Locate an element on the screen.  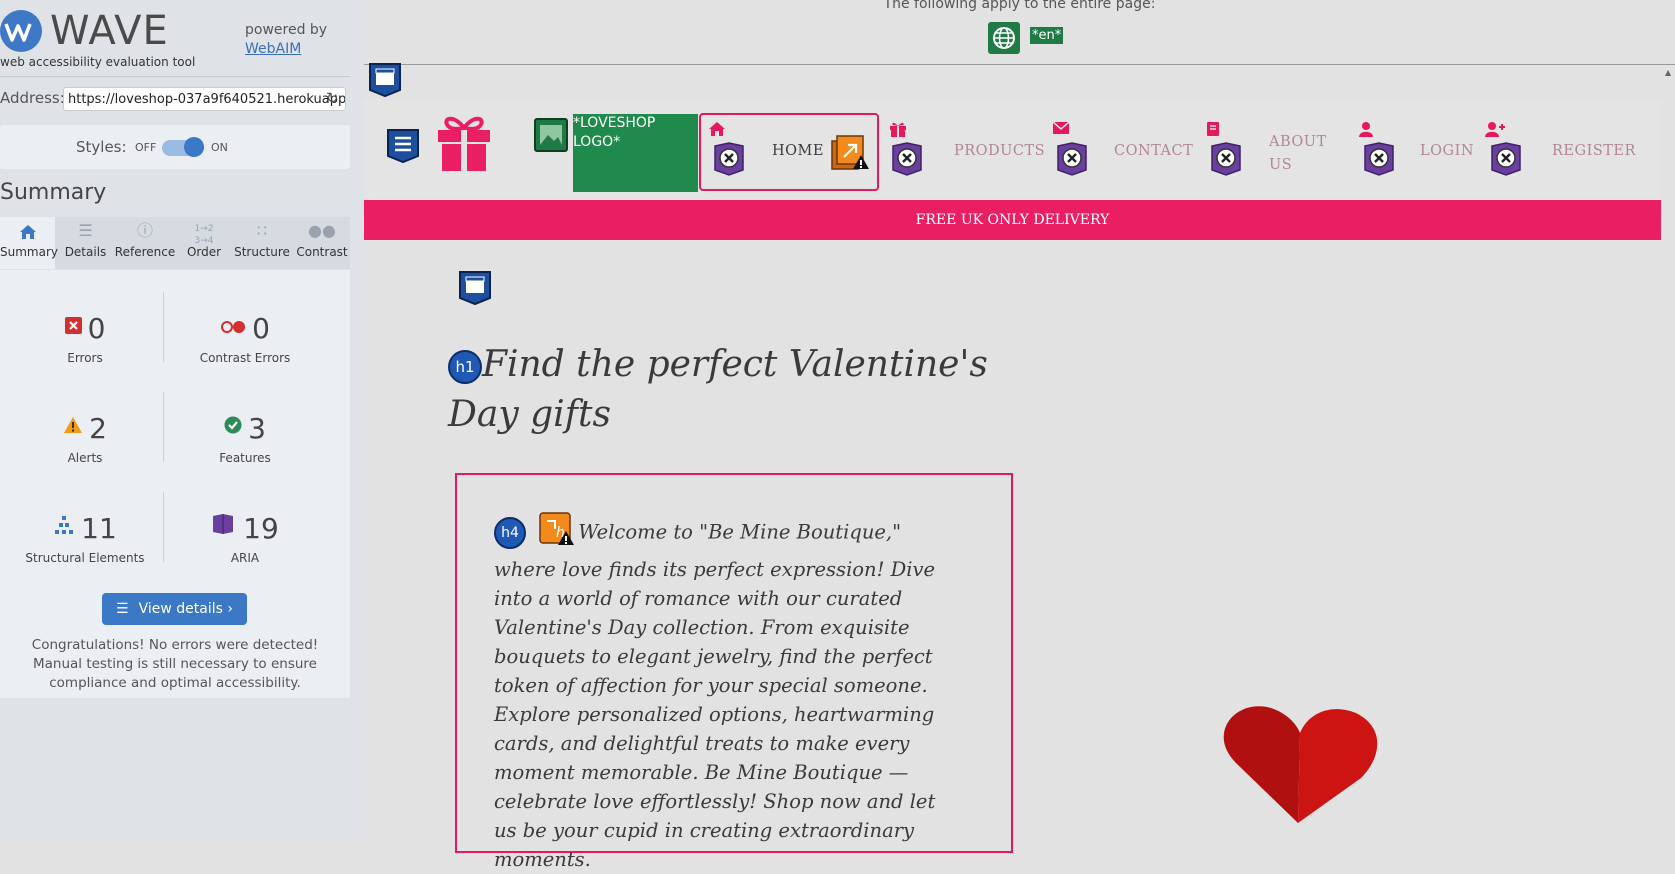
tab-summary: Summary is located at coordinates (29, 243).